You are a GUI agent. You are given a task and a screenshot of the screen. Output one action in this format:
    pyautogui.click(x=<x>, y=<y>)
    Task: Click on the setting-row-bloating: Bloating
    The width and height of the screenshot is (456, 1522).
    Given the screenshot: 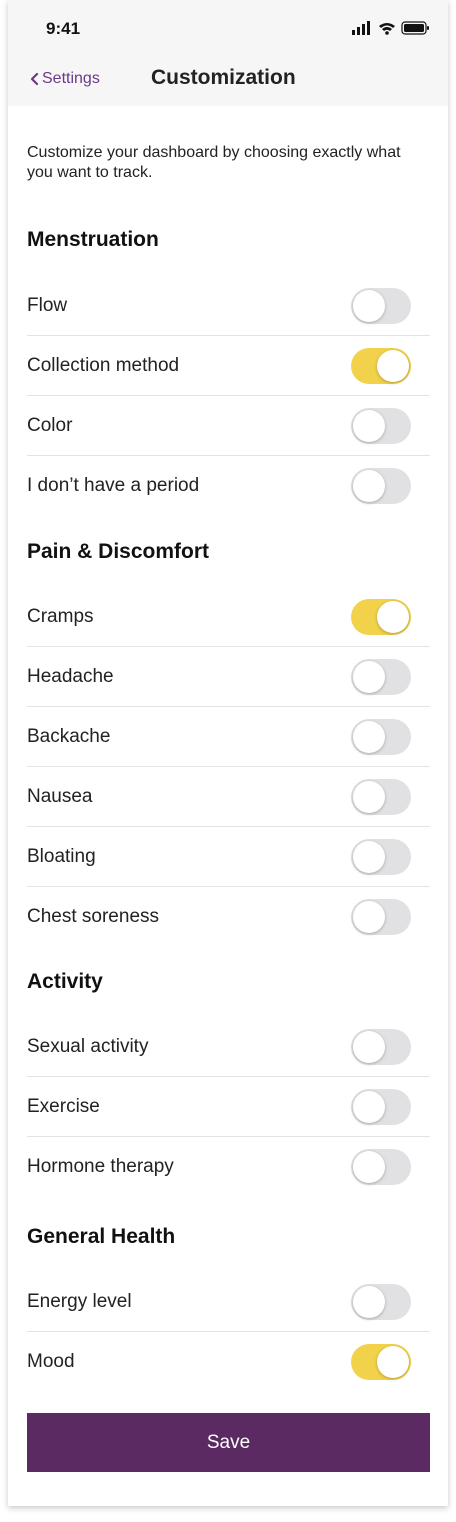 What is the action you would take?
    pyautogui.click(x=228, y=857)
    